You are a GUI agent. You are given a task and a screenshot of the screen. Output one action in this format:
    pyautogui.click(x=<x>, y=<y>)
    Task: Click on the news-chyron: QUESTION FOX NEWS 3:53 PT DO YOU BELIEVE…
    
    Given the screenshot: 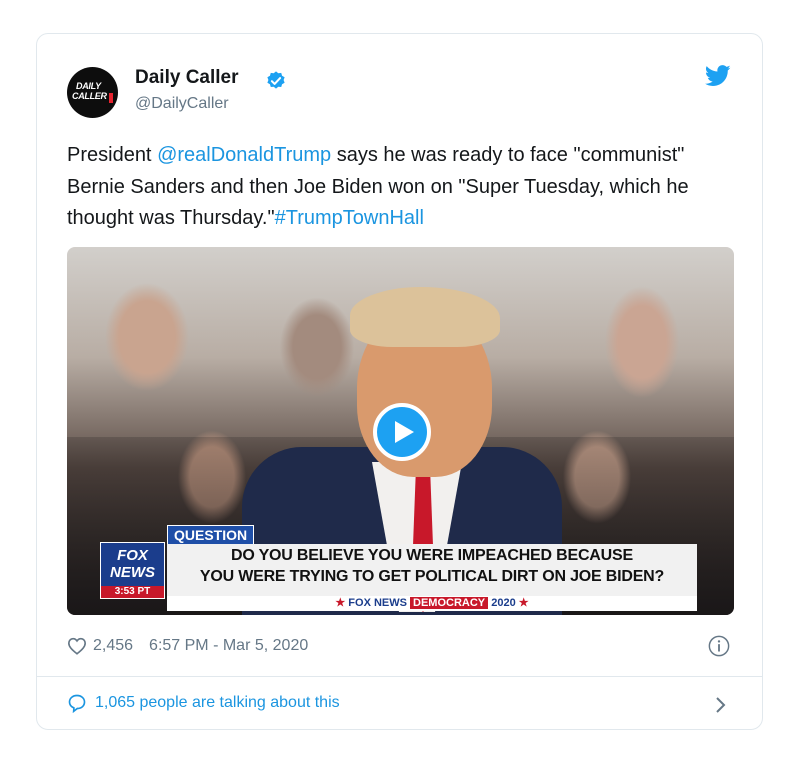 What is the action you would take?
    pyautogui.click(x=400, y=568)
    